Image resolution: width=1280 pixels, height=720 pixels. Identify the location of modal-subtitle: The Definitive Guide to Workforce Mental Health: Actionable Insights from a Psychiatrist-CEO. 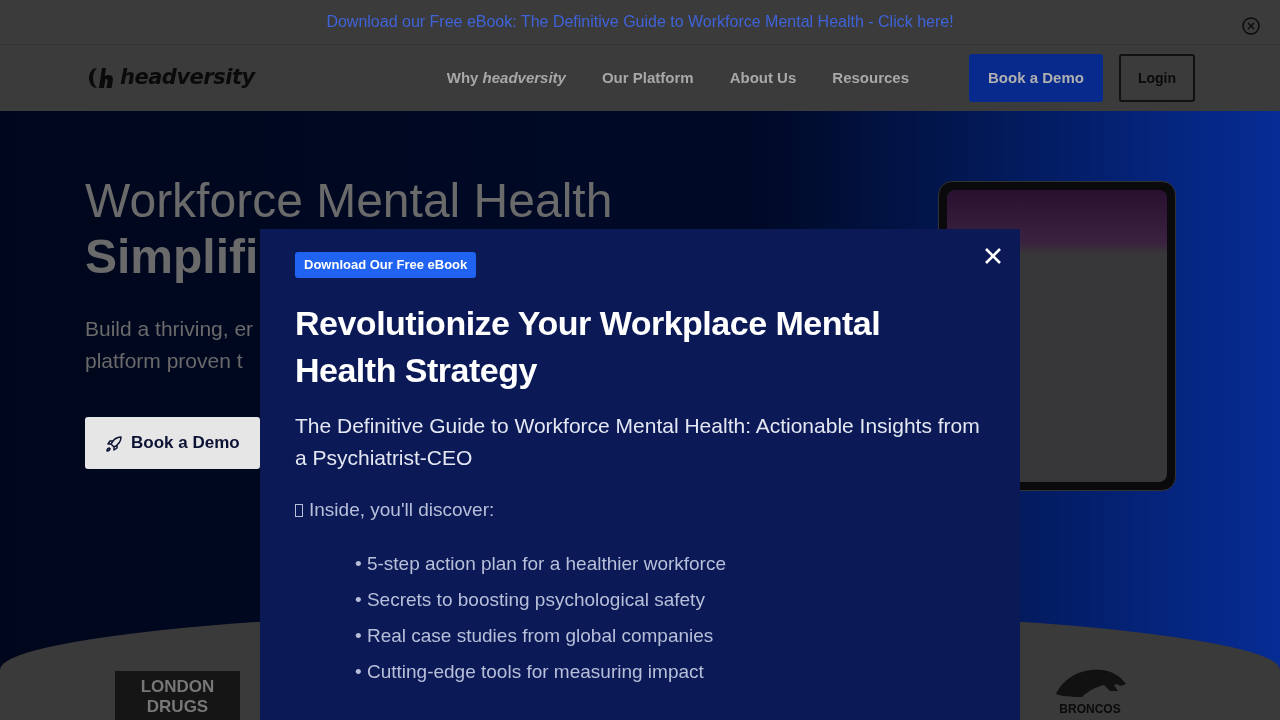
(638, 441).